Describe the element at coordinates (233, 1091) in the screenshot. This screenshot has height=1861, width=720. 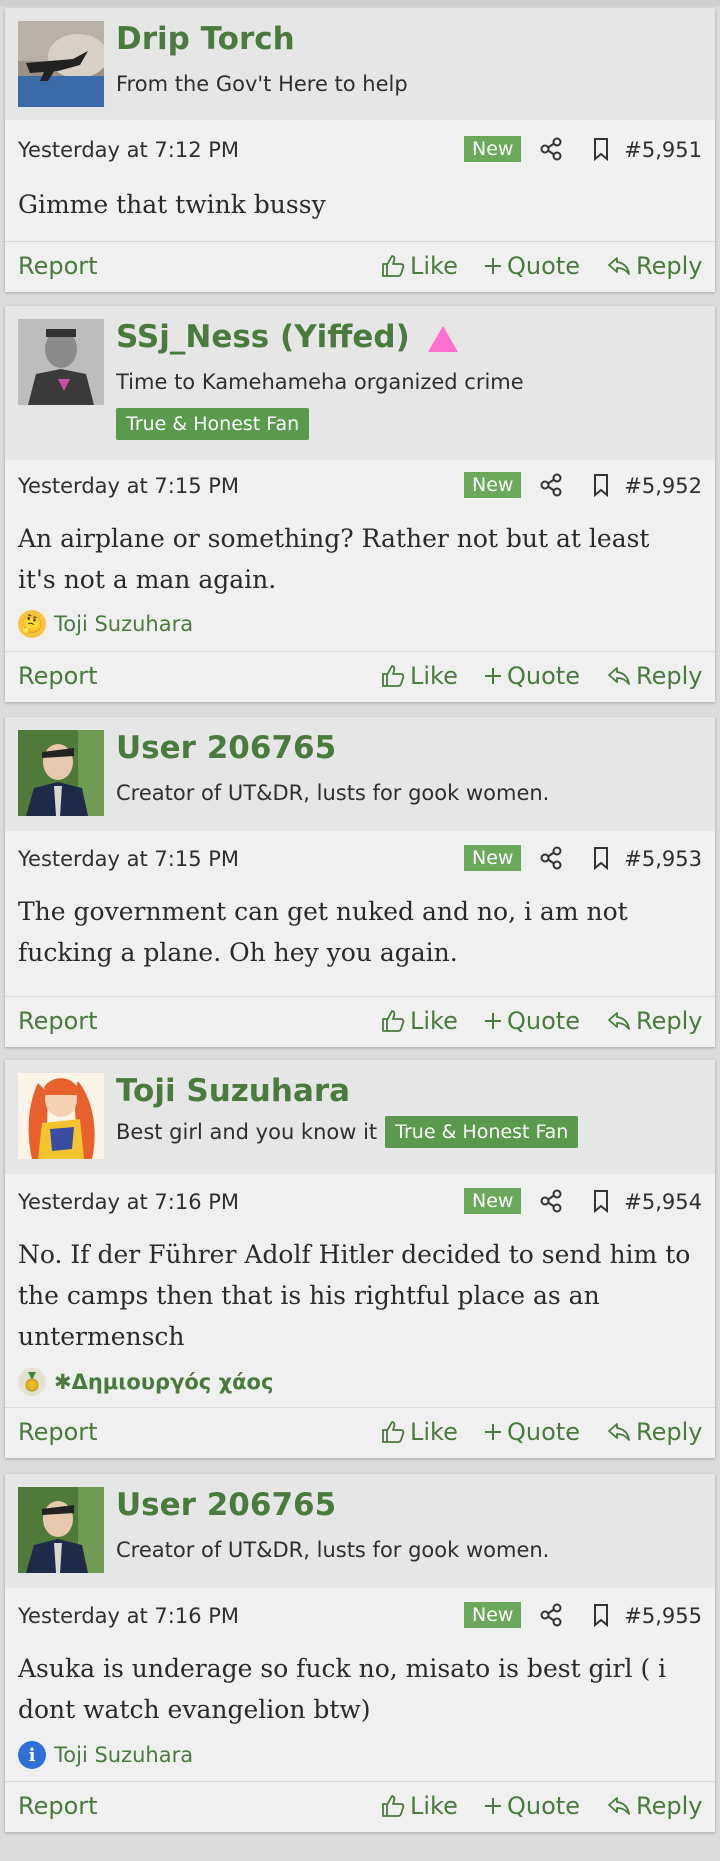
I see `username: Toji Suzuhara` at that location.